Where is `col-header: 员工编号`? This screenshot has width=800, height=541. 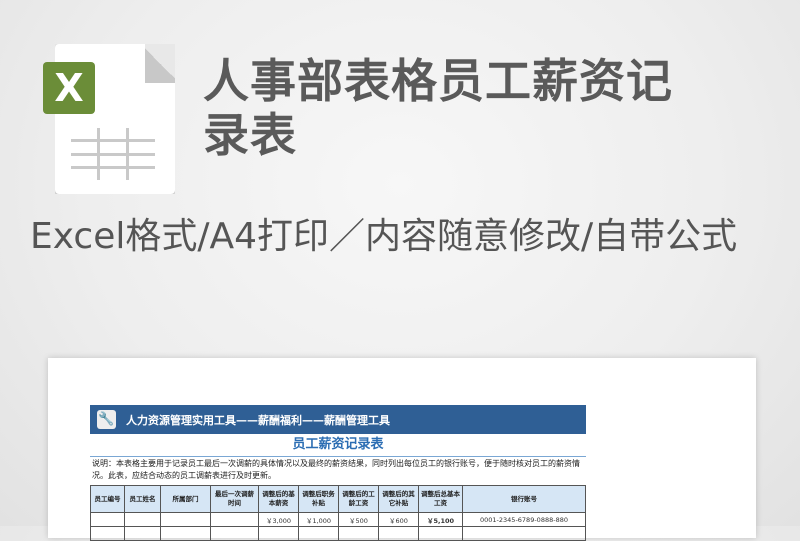
col-header: 员工编号 is located at coordinates (107, 499).